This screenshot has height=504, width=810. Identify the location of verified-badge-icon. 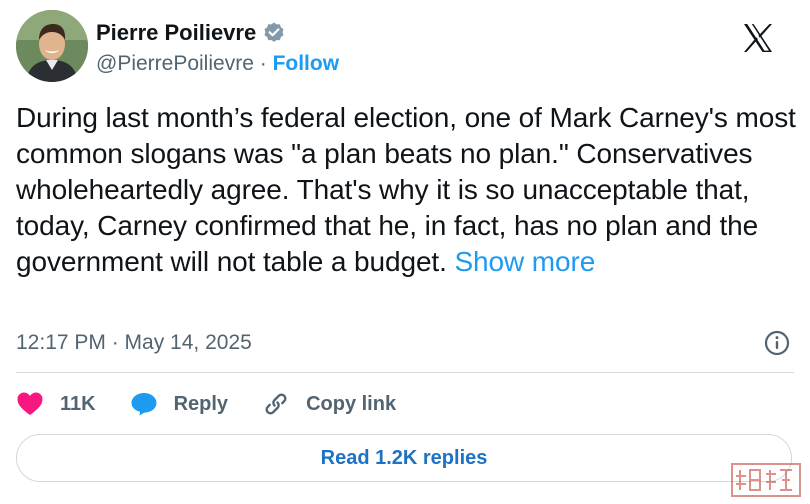
(274, 33).